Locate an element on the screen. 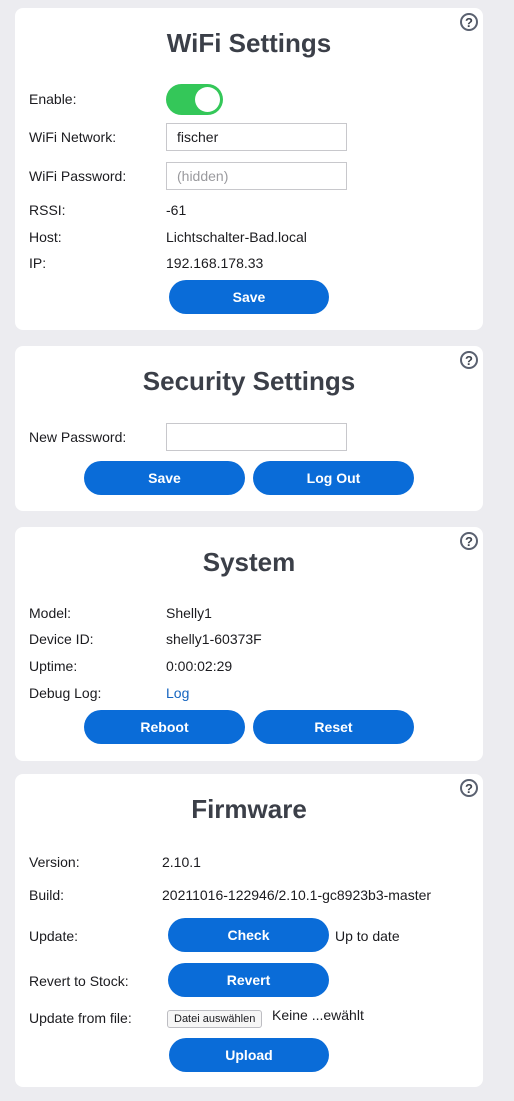  file-status: Keine ...ewählt is located at coordinates (318, 1015).